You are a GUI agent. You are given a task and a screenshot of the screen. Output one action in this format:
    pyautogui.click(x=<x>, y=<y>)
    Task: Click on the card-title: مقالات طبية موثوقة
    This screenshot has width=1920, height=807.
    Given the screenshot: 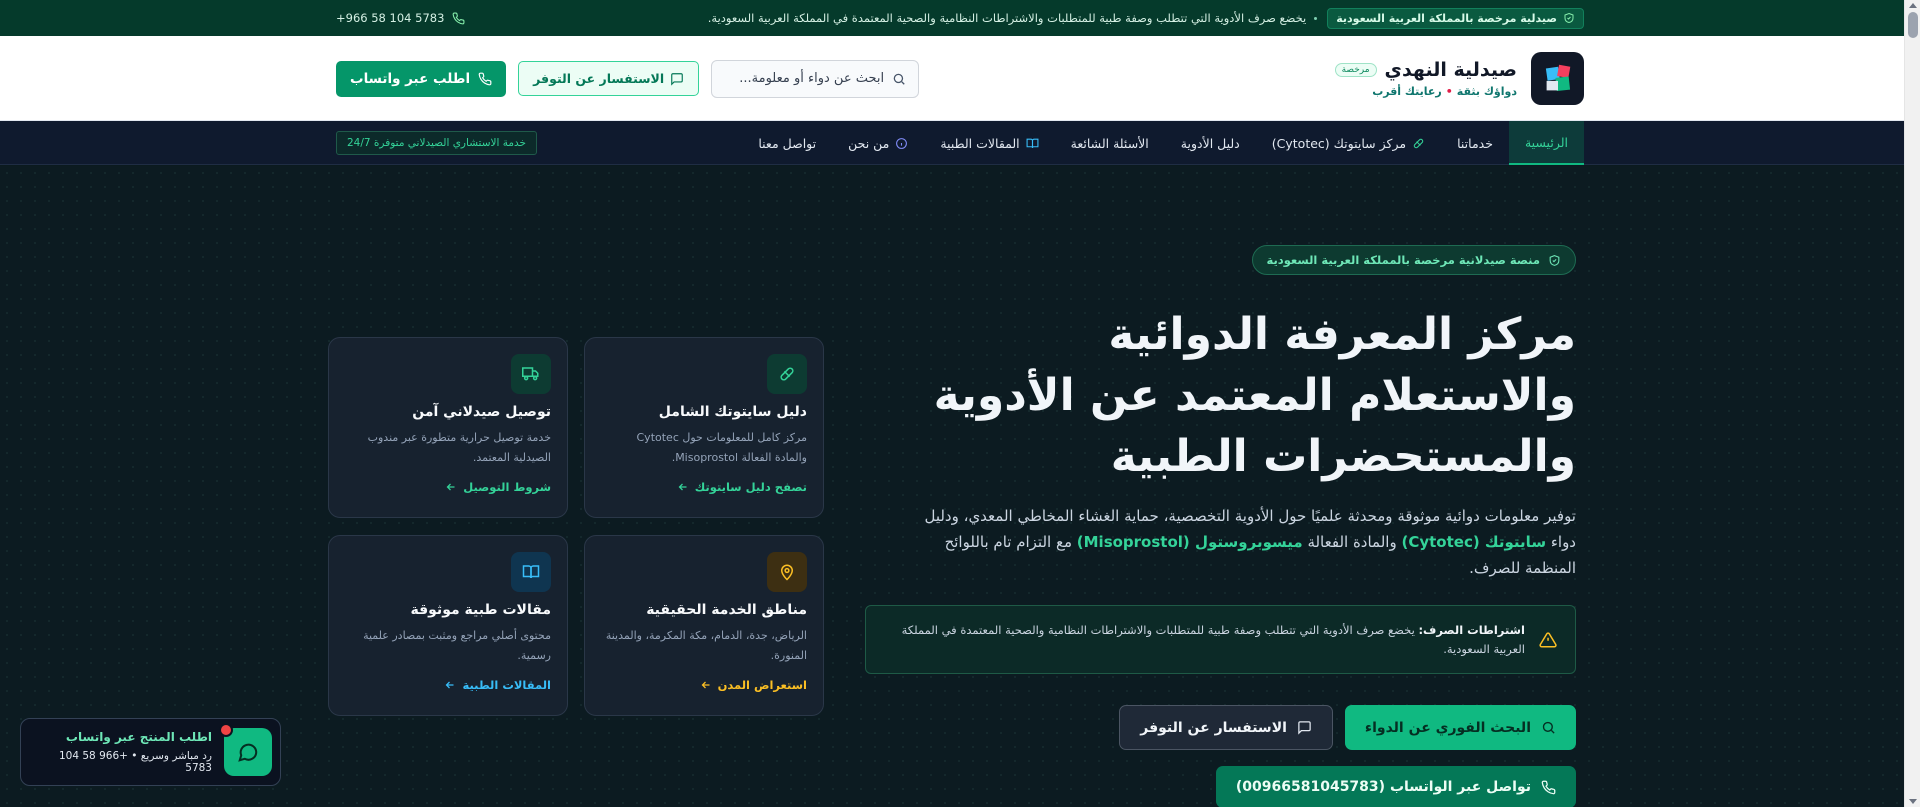 What is the action you would take?
    pyautogui.click(x=481, y=610)
    